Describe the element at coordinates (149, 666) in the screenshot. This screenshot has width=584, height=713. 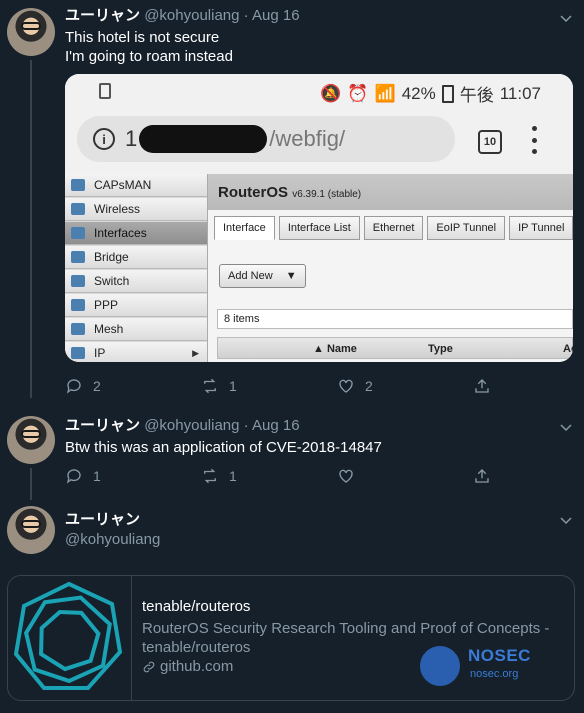
I see `link-icon` at that location.